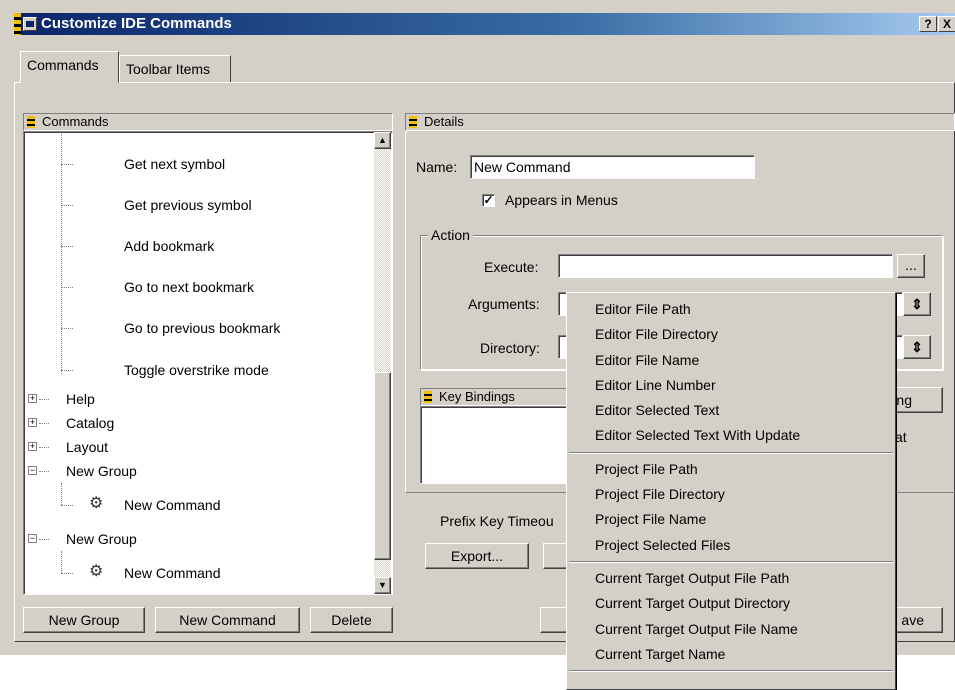 The height and width of the screenshot is (690, 955). What do you see at coordinates (196, 370) in the screenshot?
I see `tree-item-label: Toggle overstrike mode` at bounding box center [196, 370].